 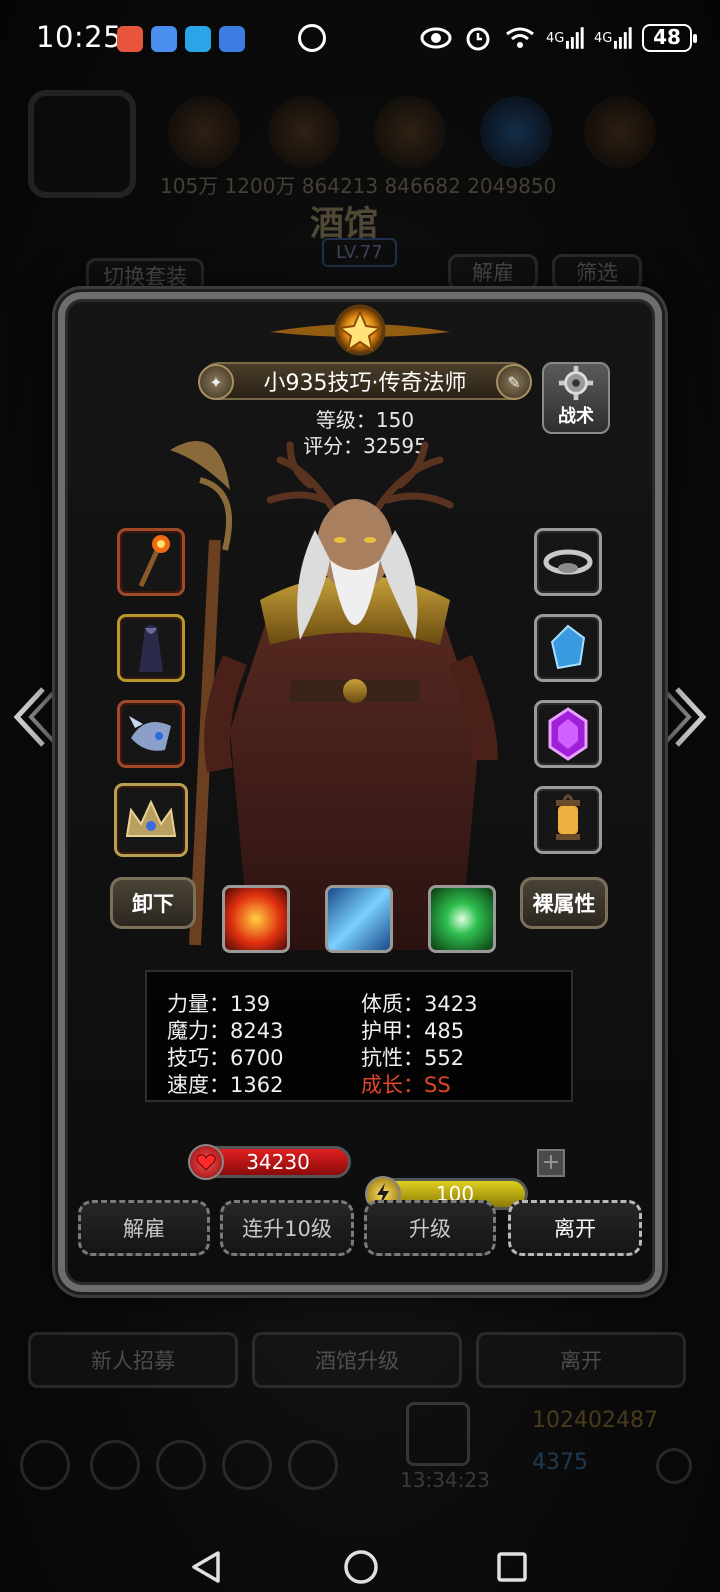 I want to click on status-time: 10:25, so click(x=79, y=37).